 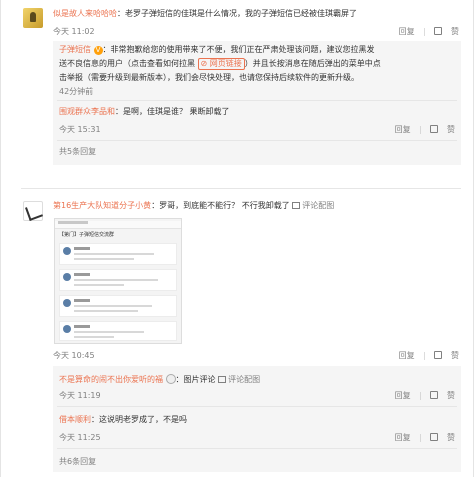 What do you see at coordinates (87, 111) in the screenshot?
I see `reply-username: 围观群众李品和` at bounding box center [87, 111].